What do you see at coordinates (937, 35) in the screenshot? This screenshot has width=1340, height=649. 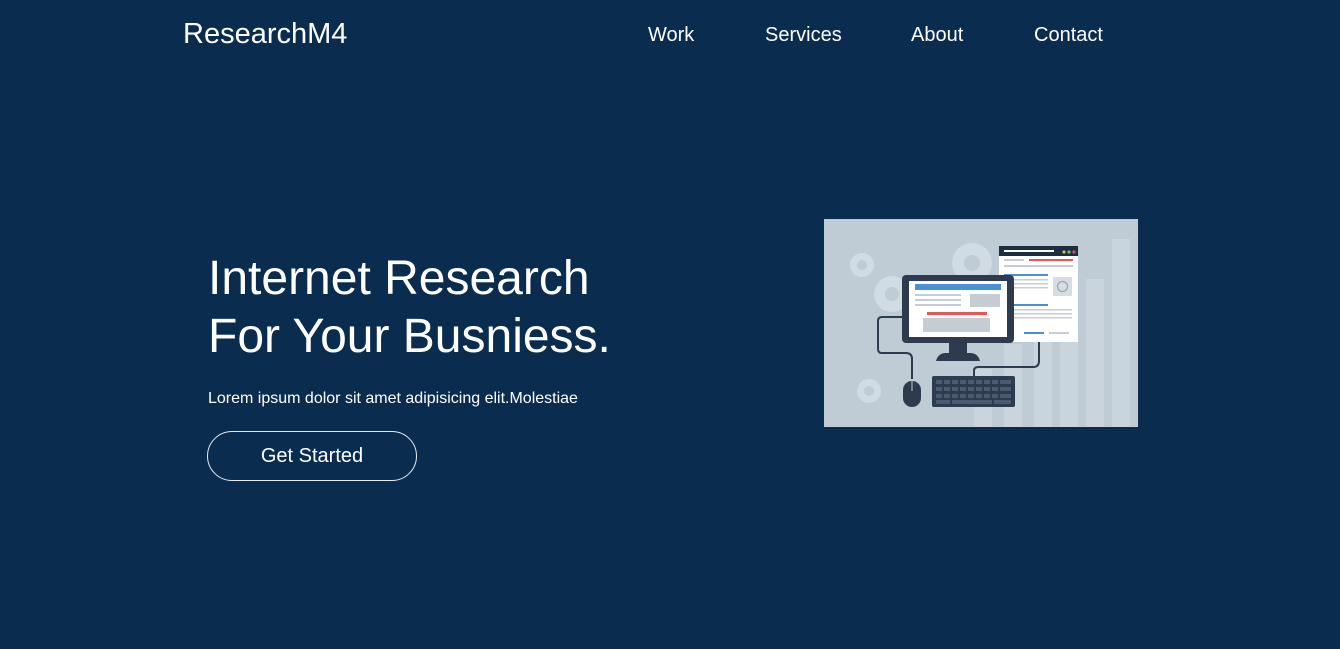 I see `nav-link-about: About` at bounding box center [937, 35].